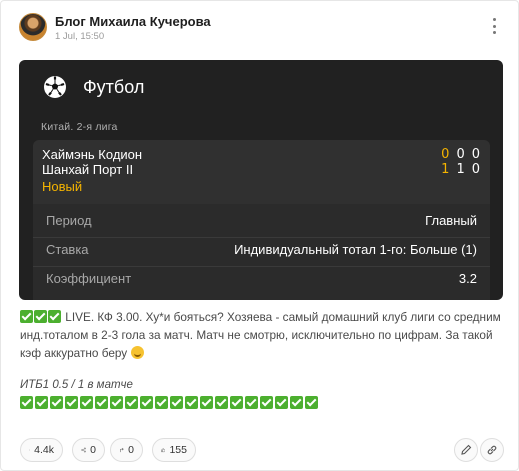  I want to click on detail-row-odds: Коэффициент 3.2, so click(261, 281).